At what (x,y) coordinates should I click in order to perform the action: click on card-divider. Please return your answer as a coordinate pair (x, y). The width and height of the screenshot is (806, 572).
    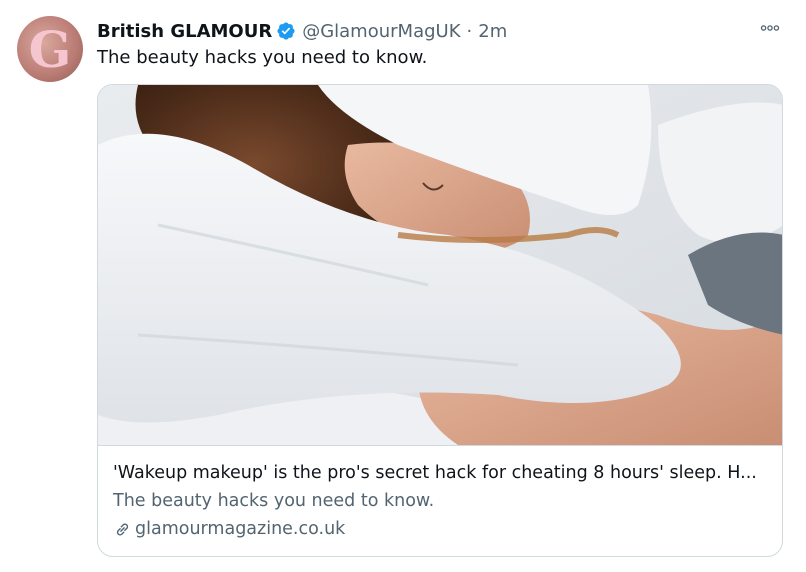
    Looking at the image, I should click on (440, 445).